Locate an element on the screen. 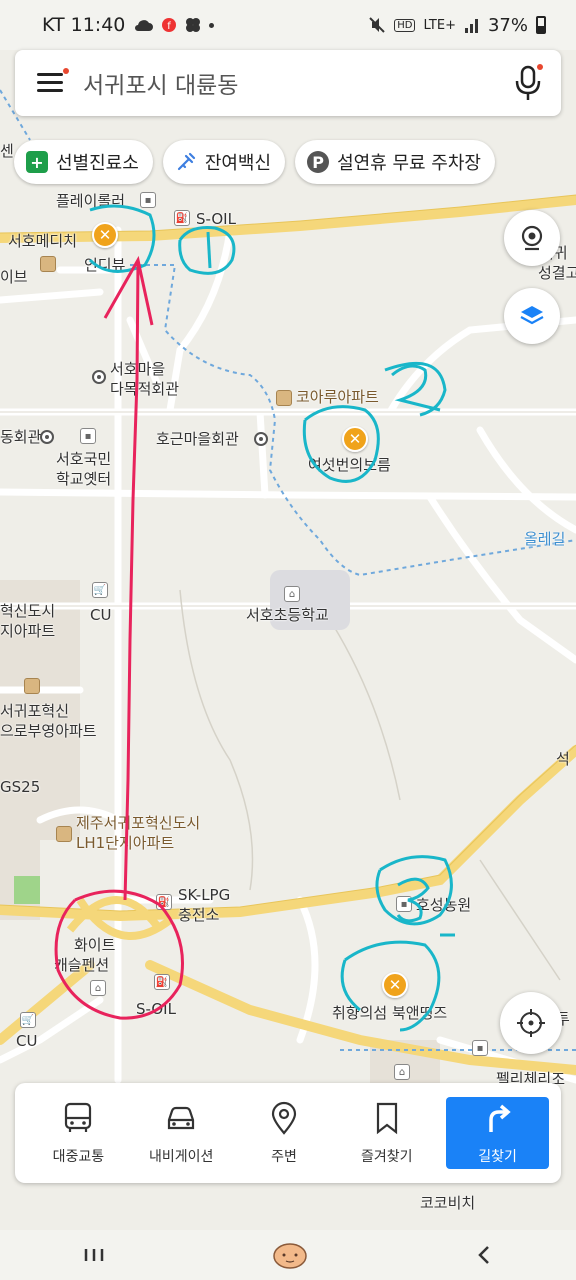  streetview-button is located at coordinates (532, 238).